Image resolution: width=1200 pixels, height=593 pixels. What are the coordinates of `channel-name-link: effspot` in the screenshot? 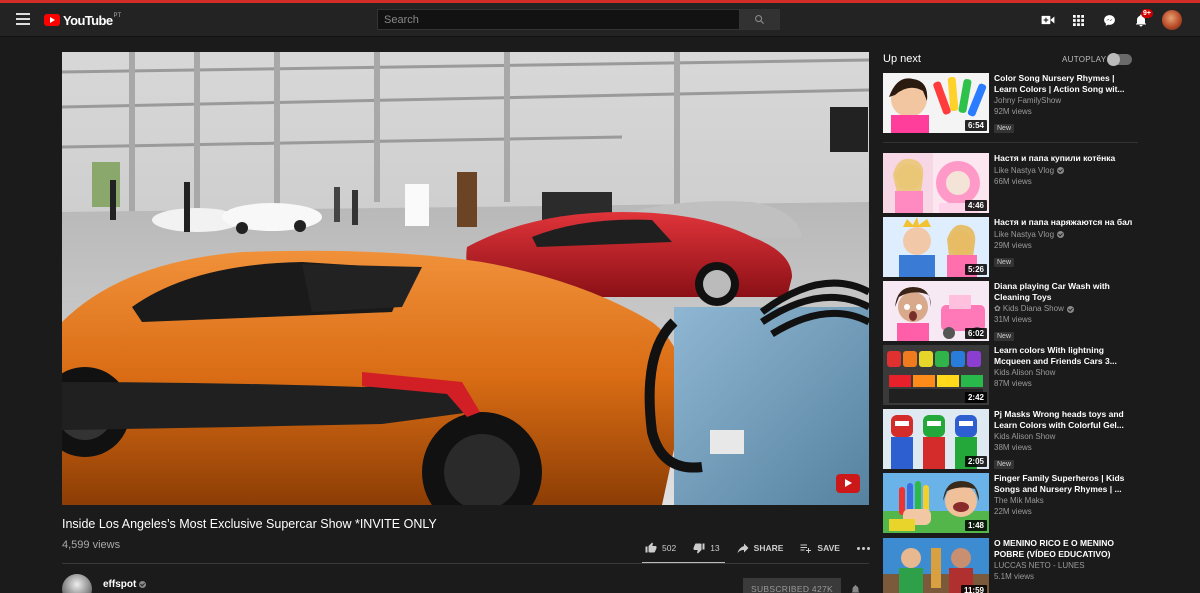 It's located at (125, 584).